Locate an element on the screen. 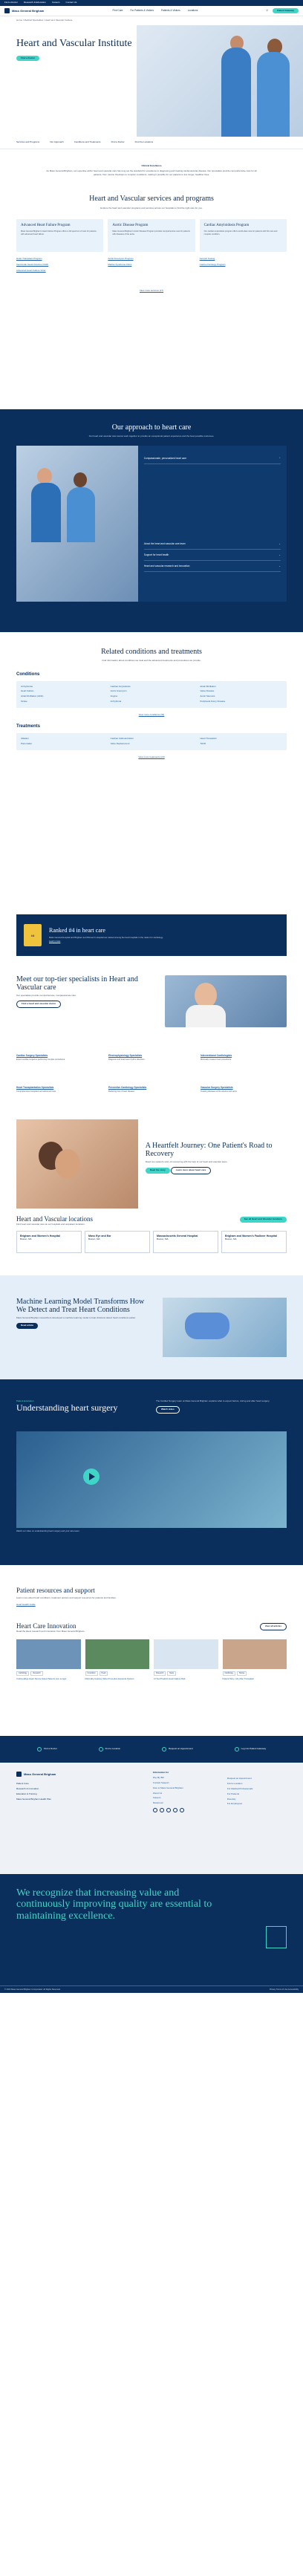  service-link: Ventricular Assist Devices (VAD) is located at coordinates (60, 265).